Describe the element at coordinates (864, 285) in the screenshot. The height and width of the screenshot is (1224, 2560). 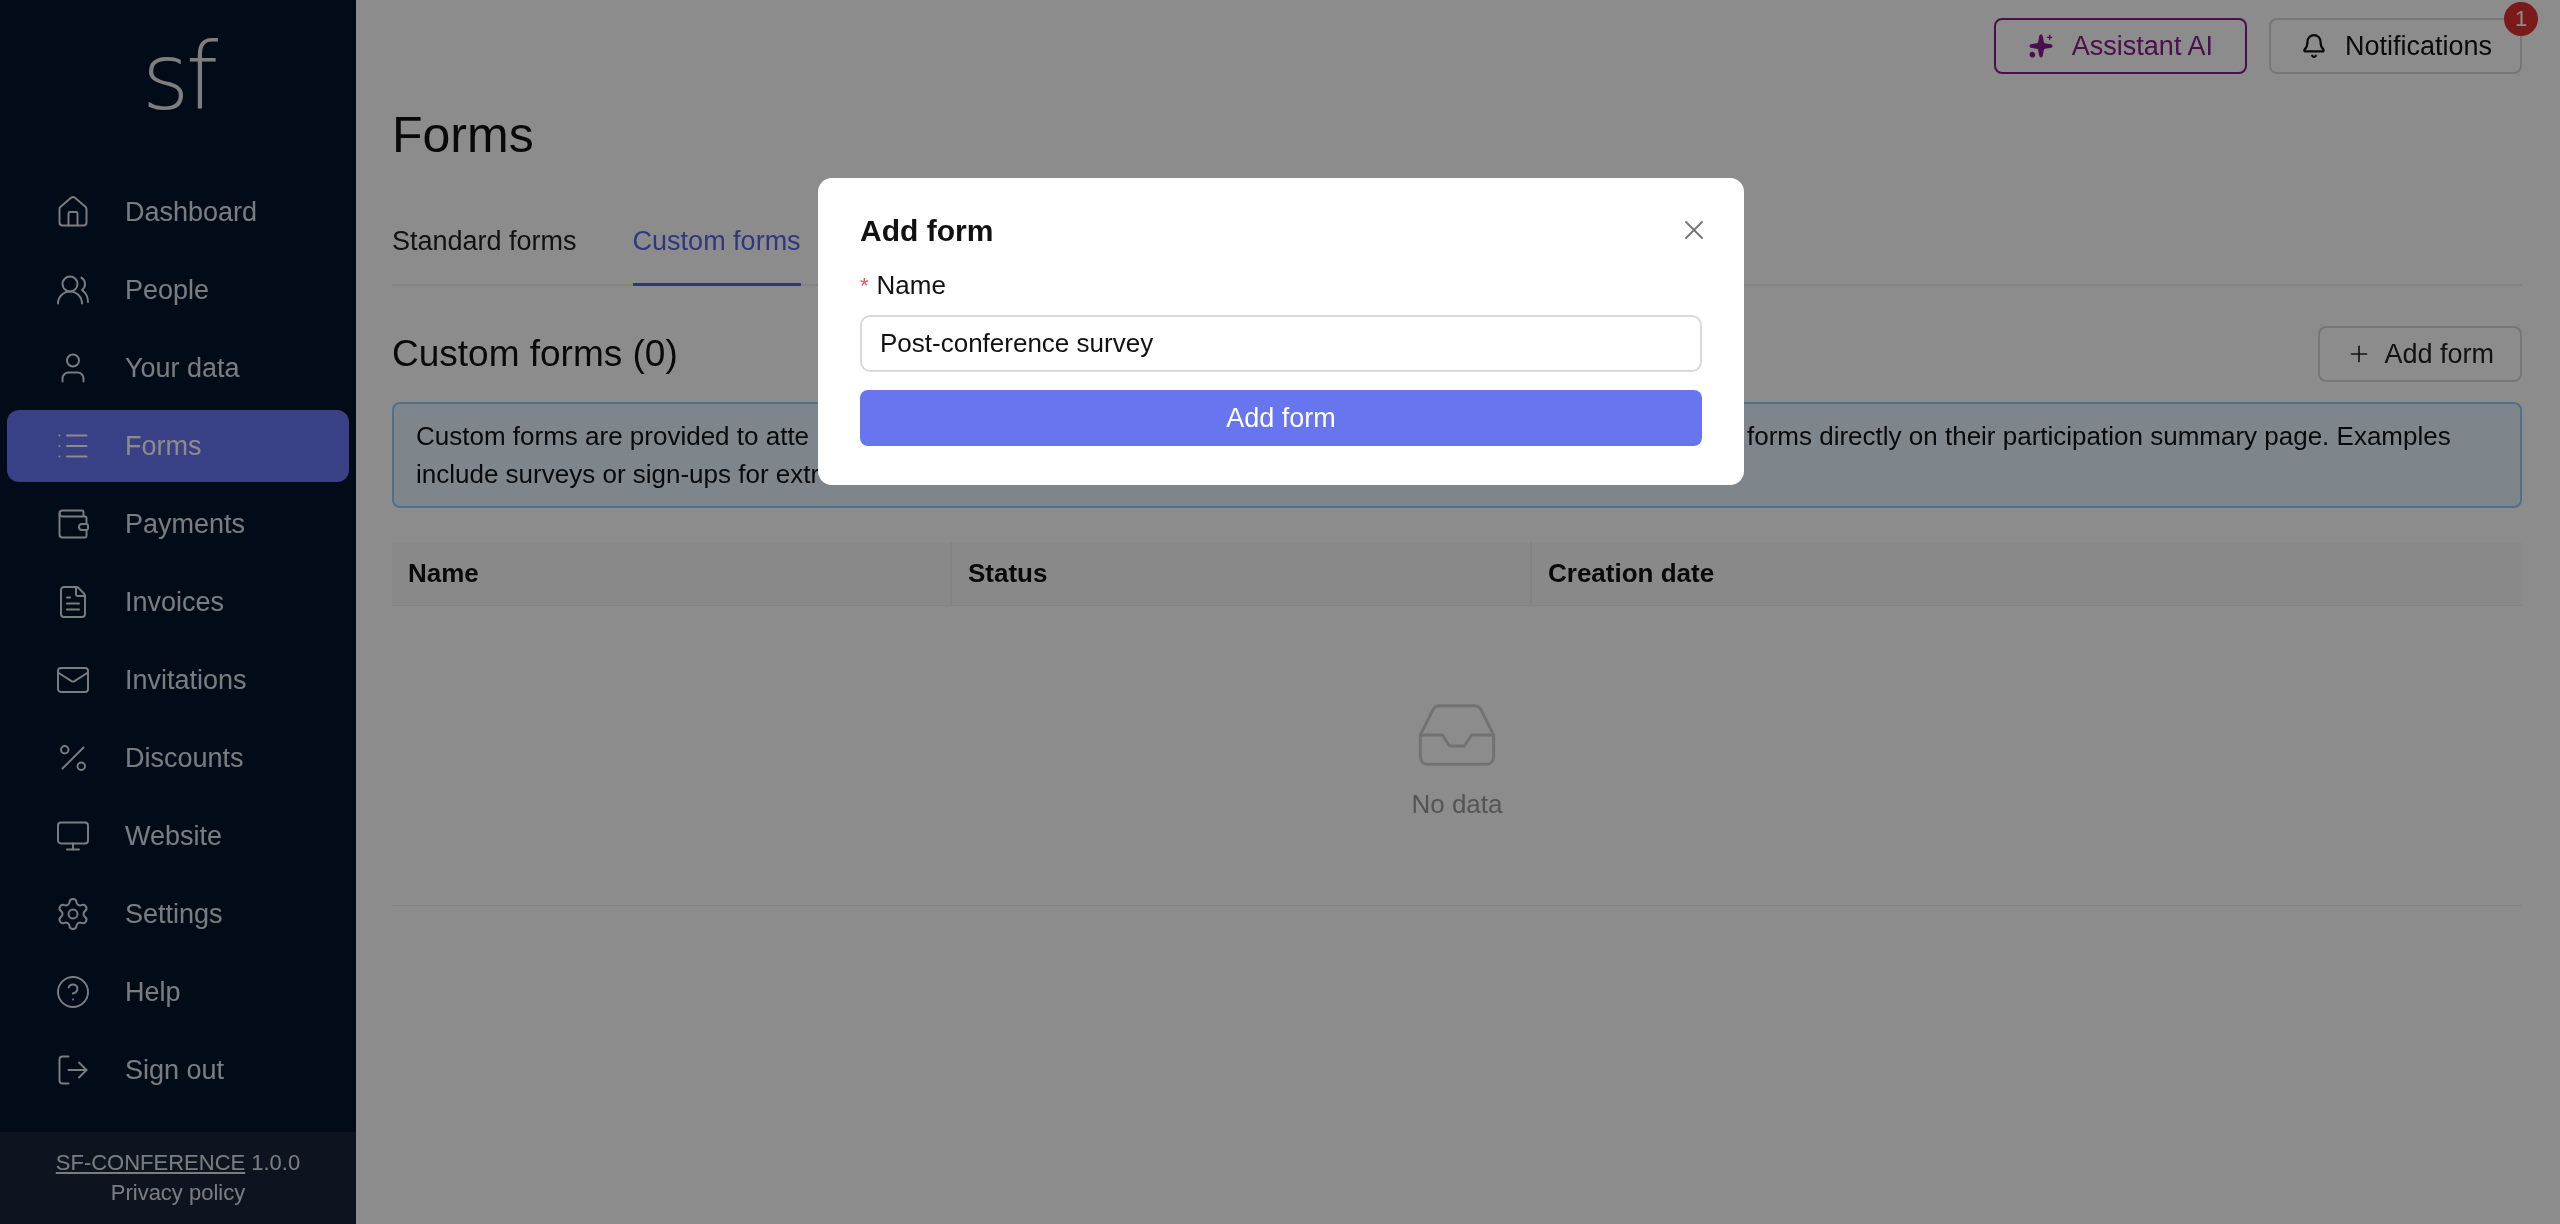
I see `required-mark: *` at that location.